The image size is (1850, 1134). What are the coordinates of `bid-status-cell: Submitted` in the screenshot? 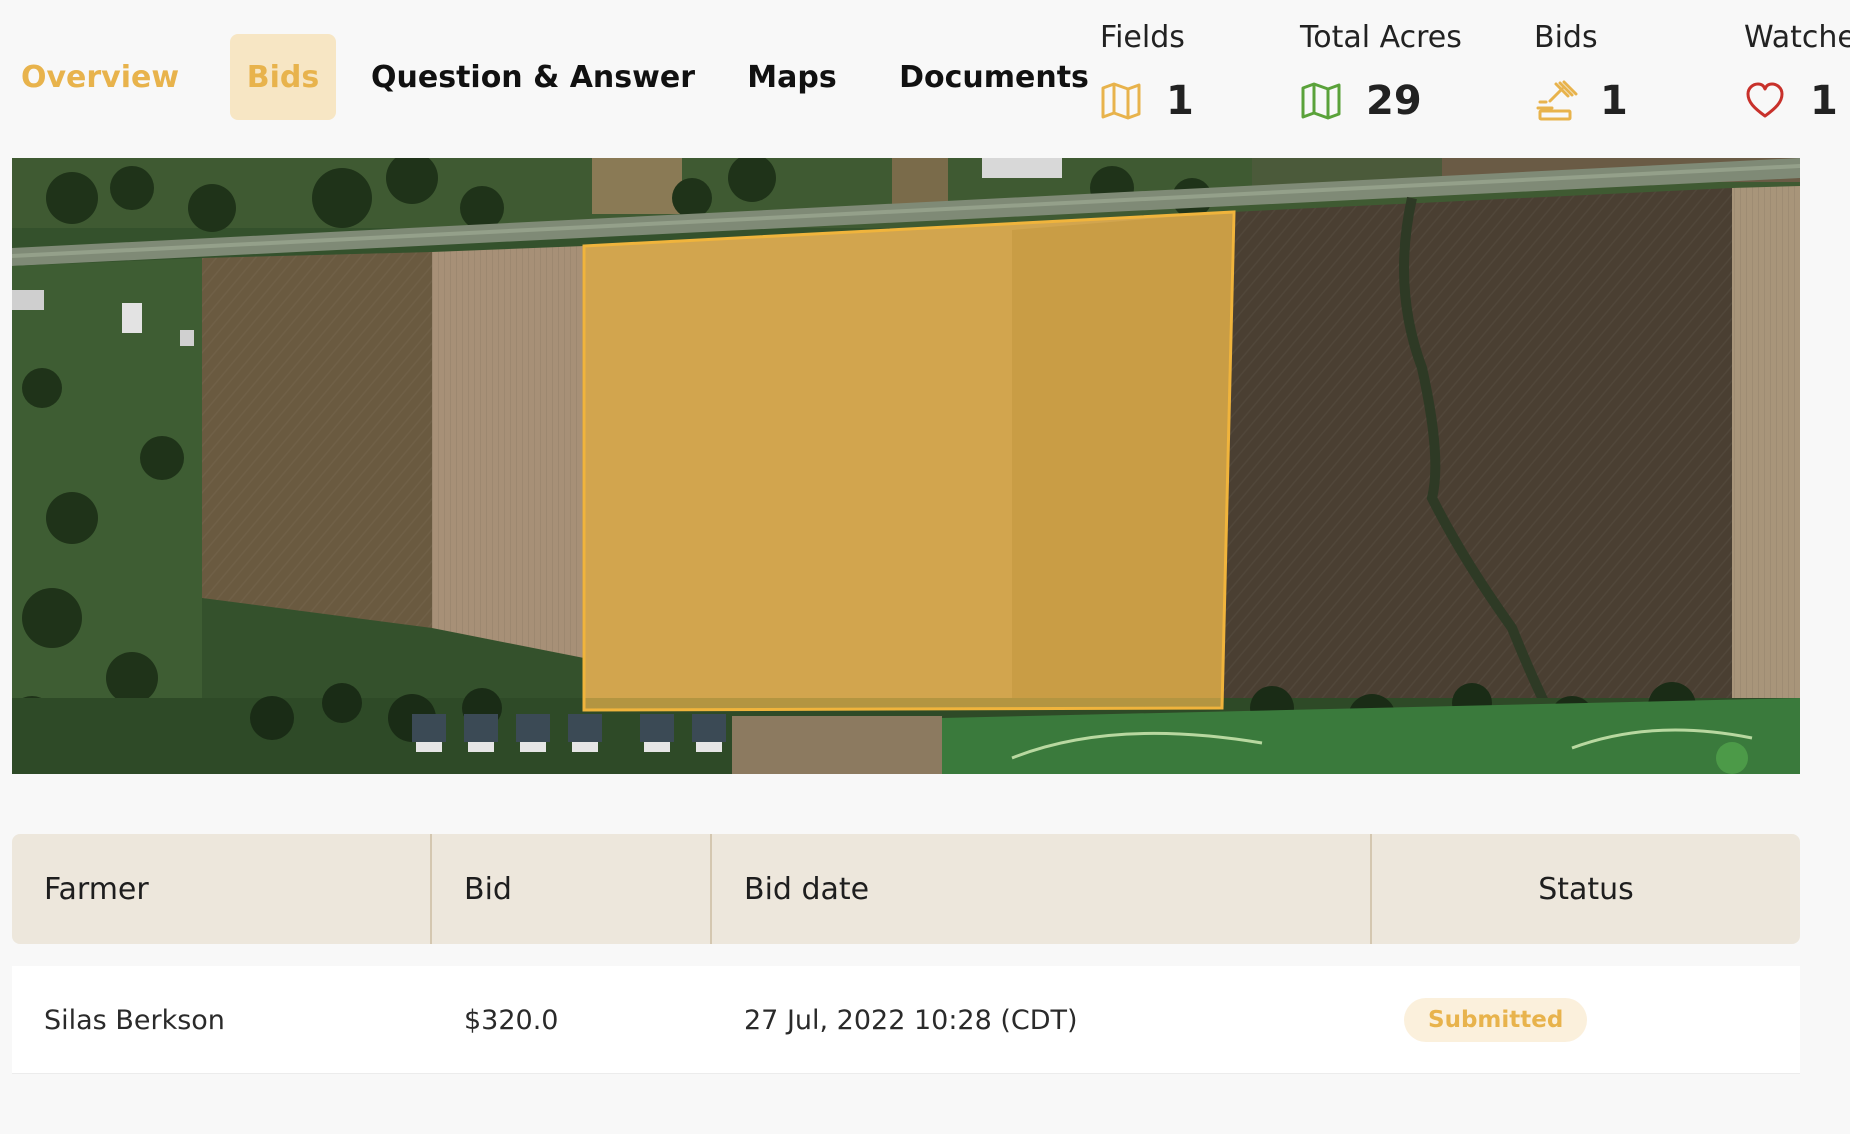 It's located at (1586, 1020).